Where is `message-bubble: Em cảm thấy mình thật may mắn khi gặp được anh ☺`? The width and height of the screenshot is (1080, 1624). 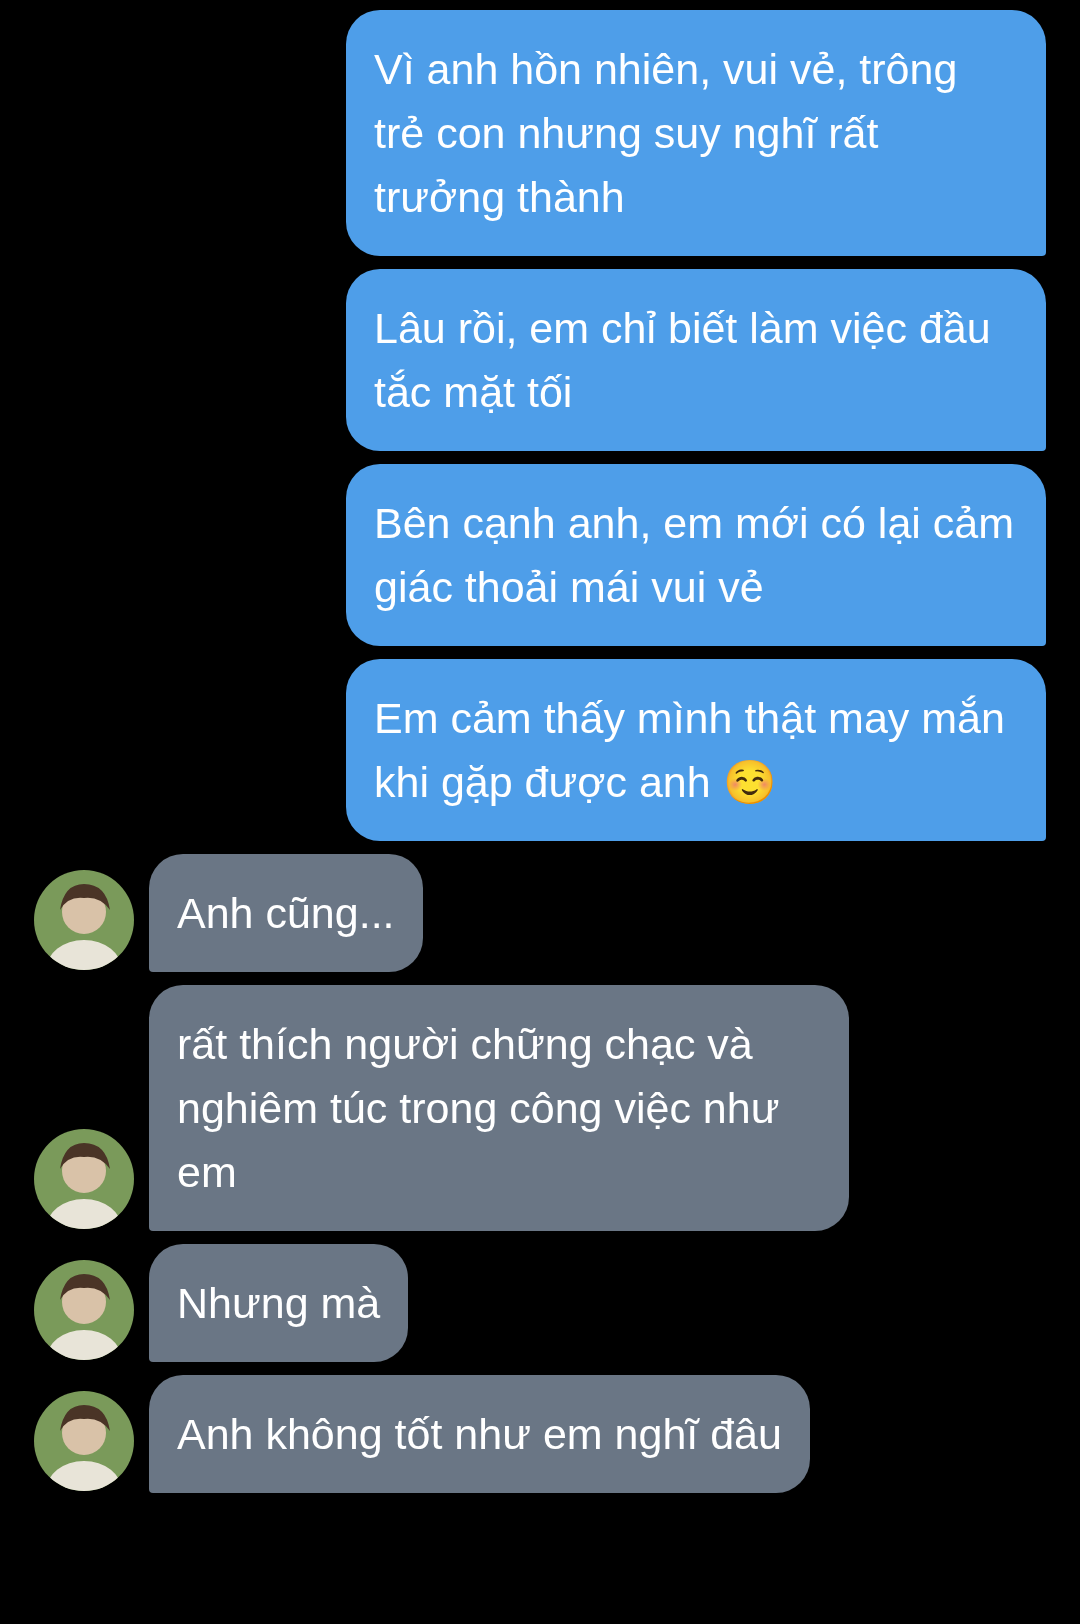 message-bubble: Em cảm thấy mình thật may mắn khi gặp được anh ☺ is located at coordinates (696, 750).